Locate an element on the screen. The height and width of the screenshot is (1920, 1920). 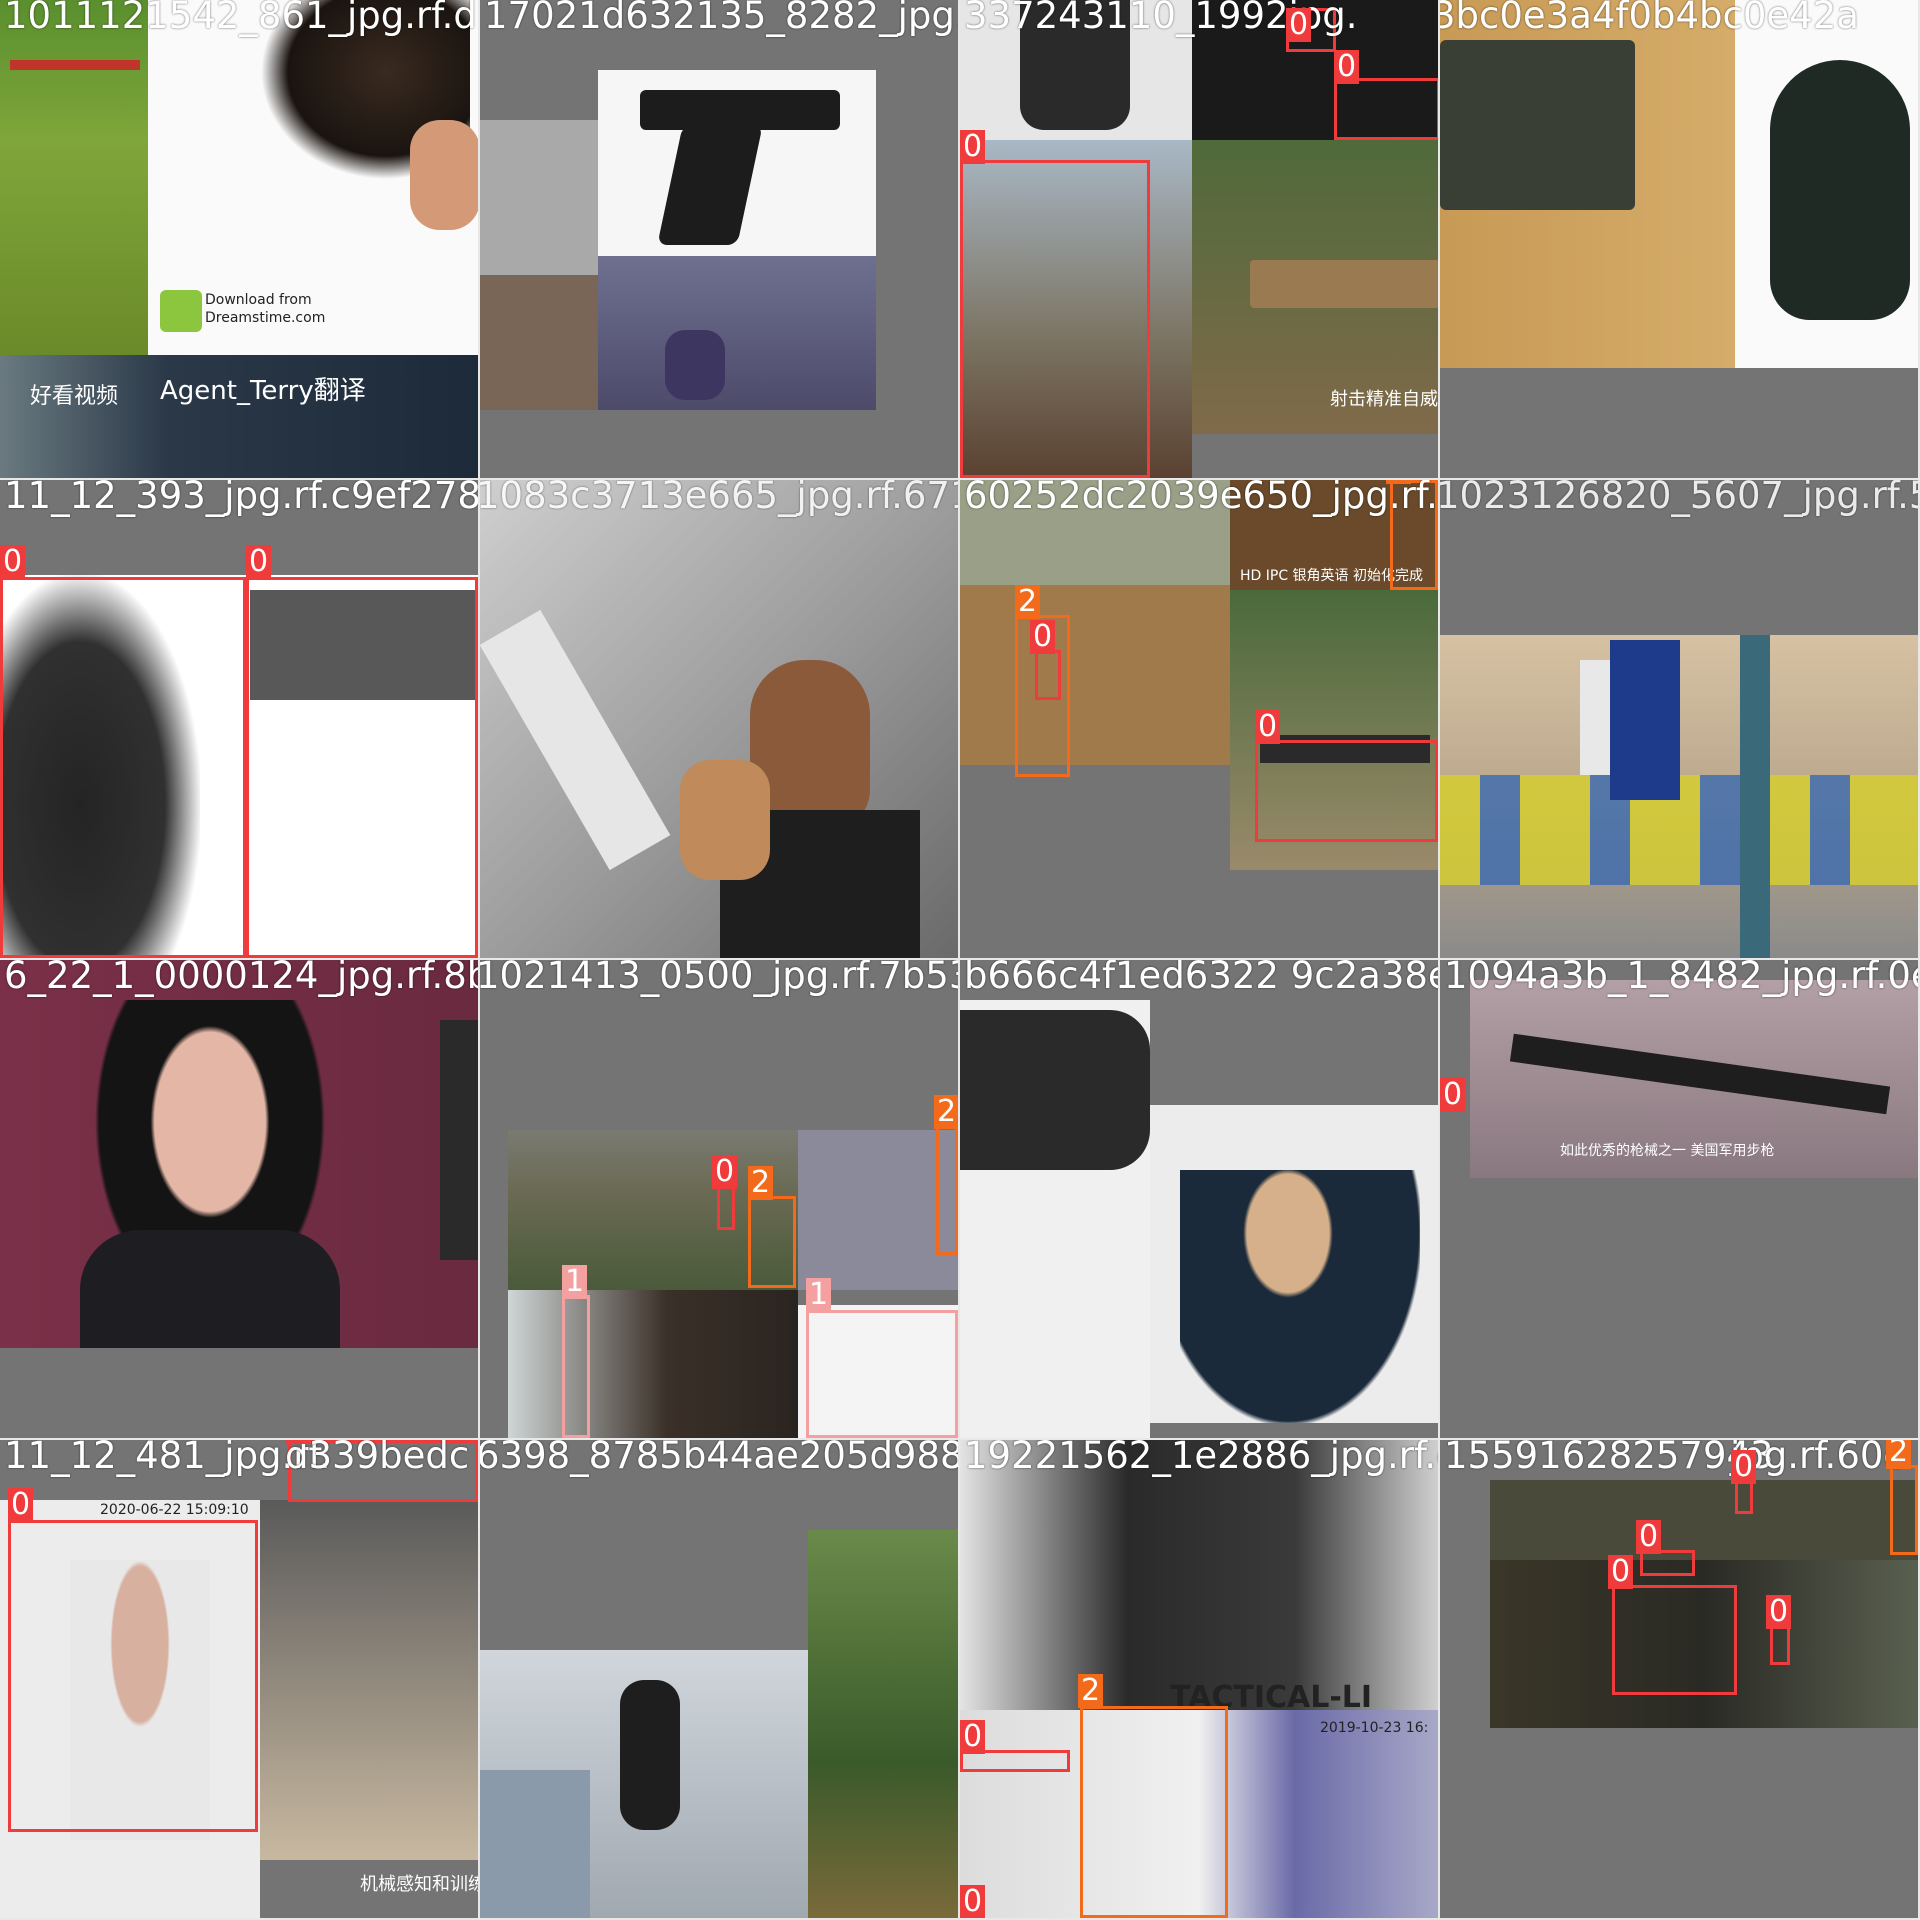
overlay-text: 如此优秀的枪械之一 美国军用步枪 is located at coordinates (1667, 1151).